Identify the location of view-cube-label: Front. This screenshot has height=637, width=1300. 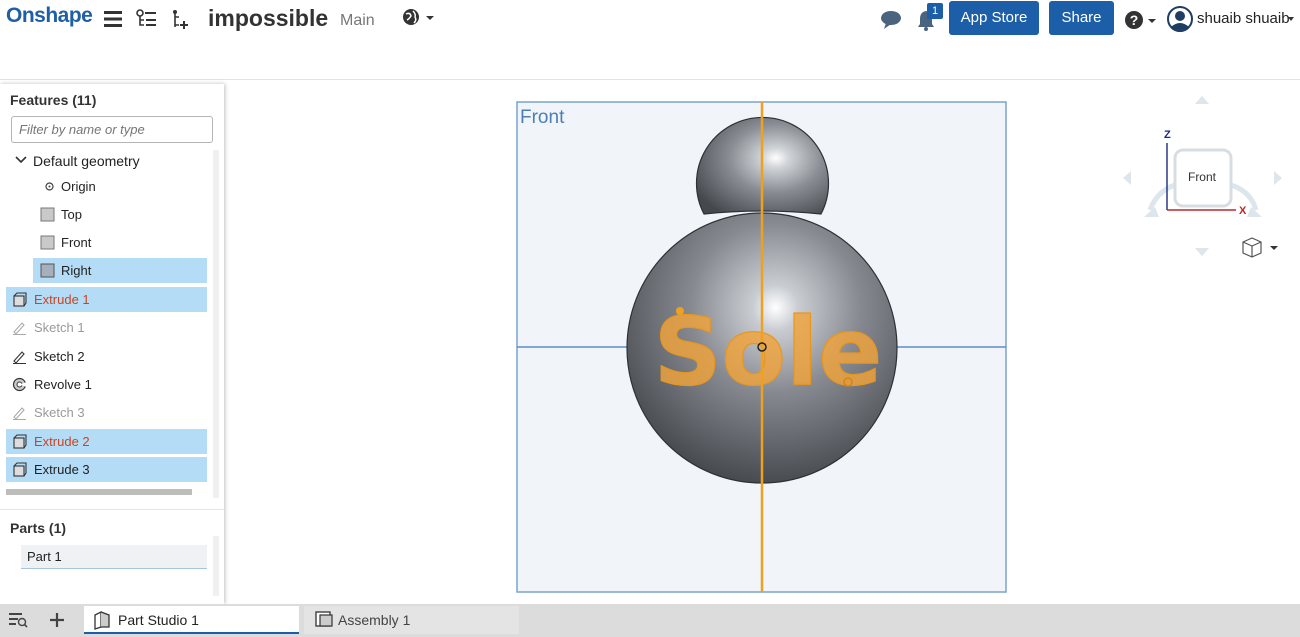
(1202, 177).